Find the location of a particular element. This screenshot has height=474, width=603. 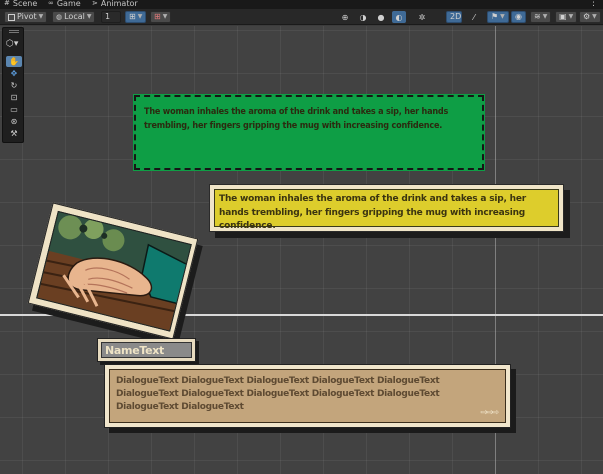

global-icon: ◍ is located at coordinates (59, 17).